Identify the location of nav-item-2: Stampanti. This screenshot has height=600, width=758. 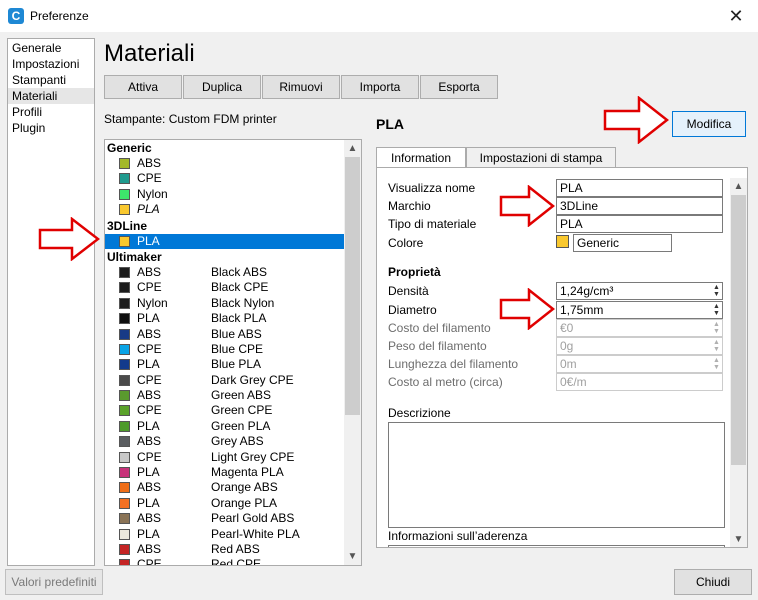
(51, 80).